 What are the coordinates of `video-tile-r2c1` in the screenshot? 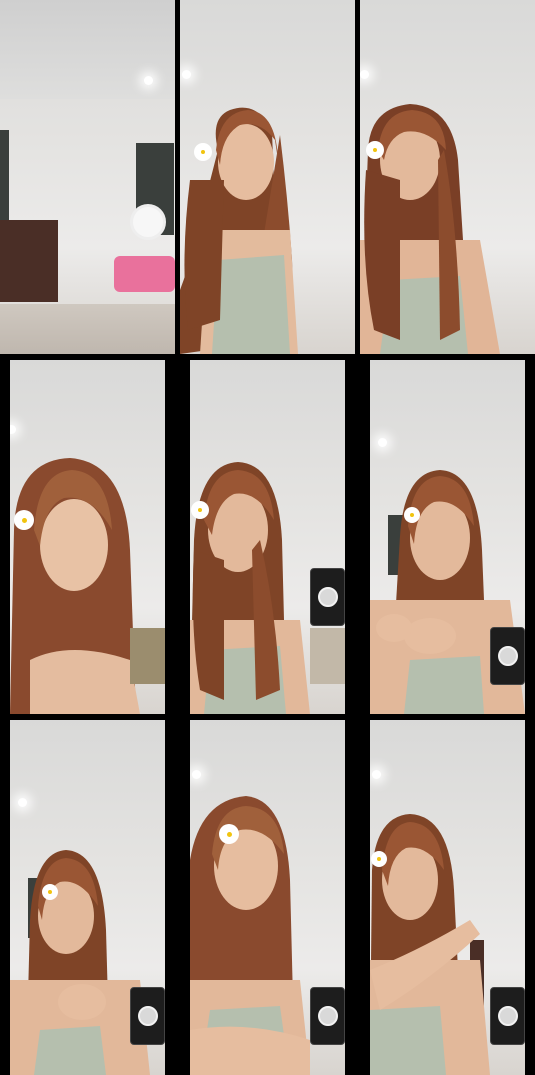 It's located at (87, 537).